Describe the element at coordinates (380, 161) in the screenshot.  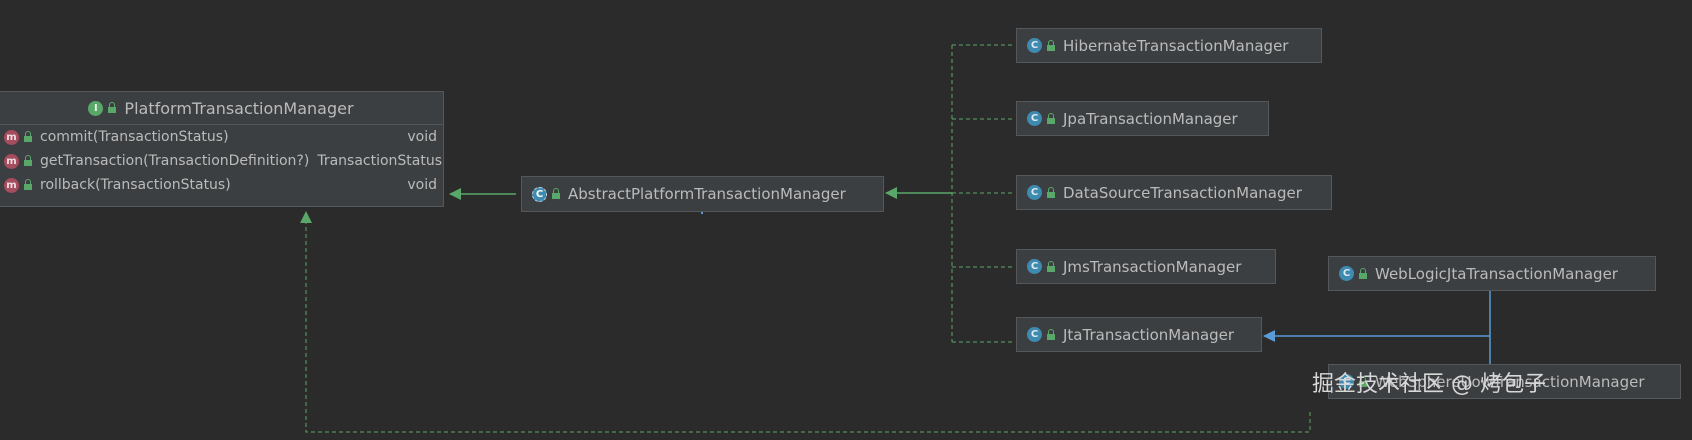
I see `method-return-type: TransactionStatus` at that location.